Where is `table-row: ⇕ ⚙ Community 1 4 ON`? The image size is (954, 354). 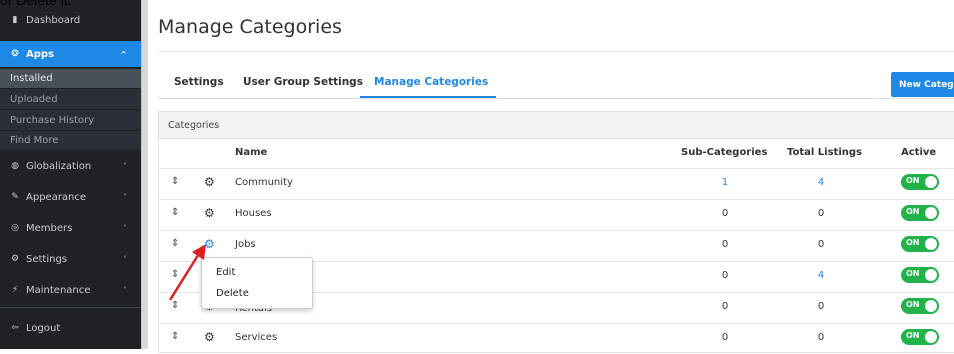 table-row: ⇕ ⚙ Community 1 4 ON is located at coordinates (556, 183).